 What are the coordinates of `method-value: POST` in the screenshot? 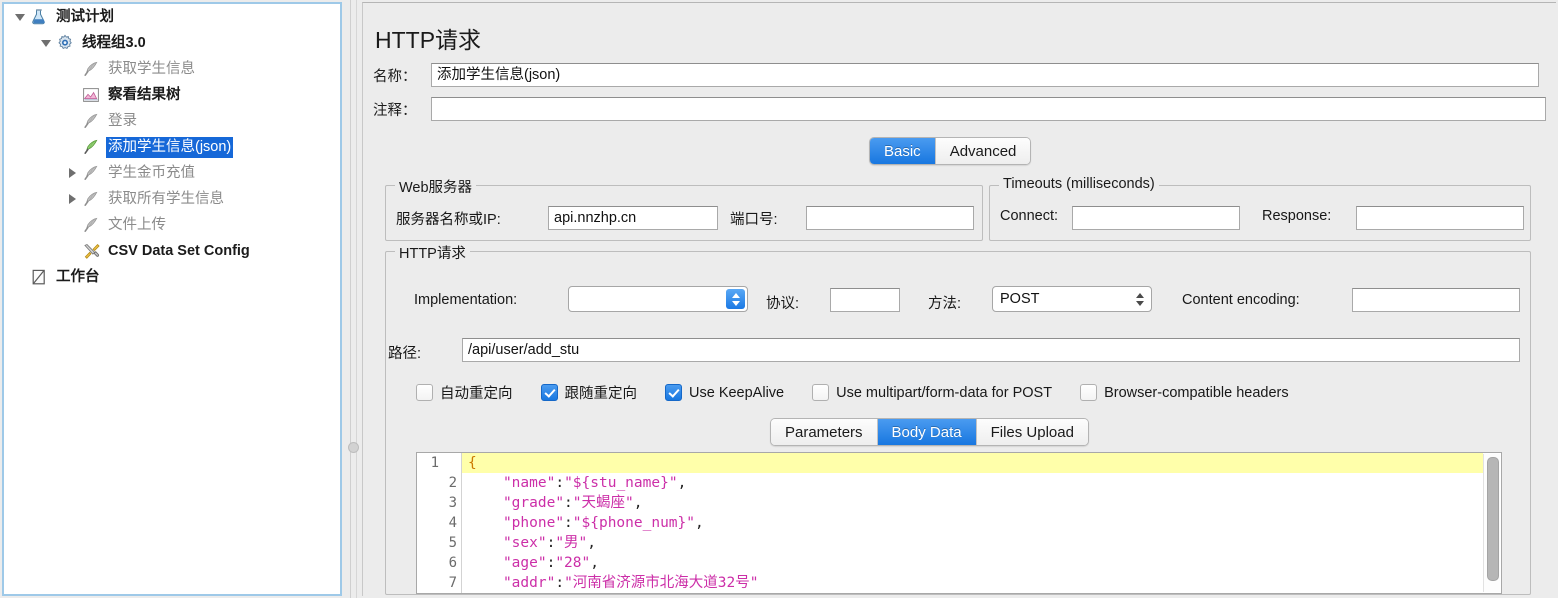 It's located at (1020, 299).